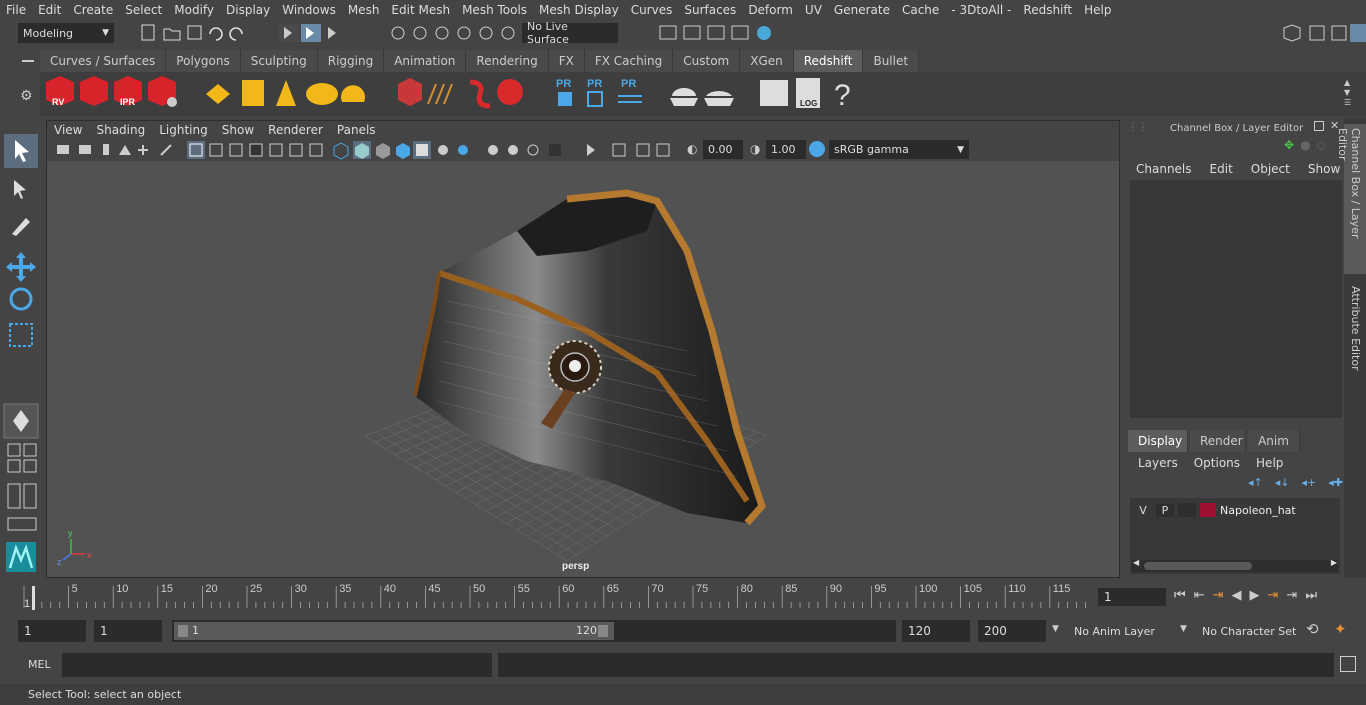  I want to click on playback-end-field: 120, so click(936, 631).